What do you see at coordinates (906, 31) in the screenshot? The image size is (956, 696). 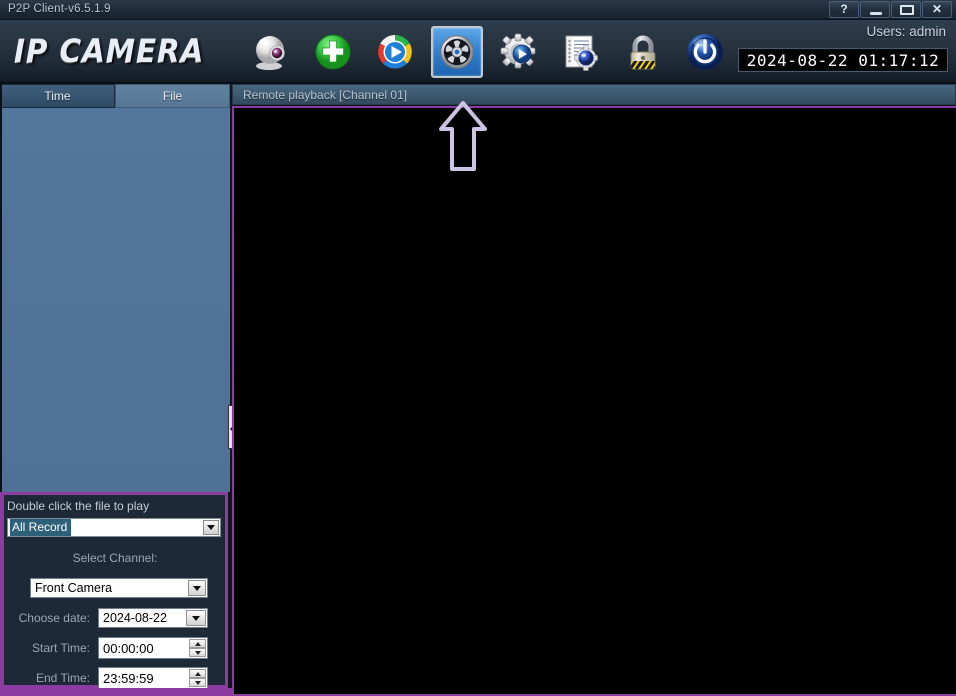 I see `user-info: Users: admin` at bounding box center [906, 31].